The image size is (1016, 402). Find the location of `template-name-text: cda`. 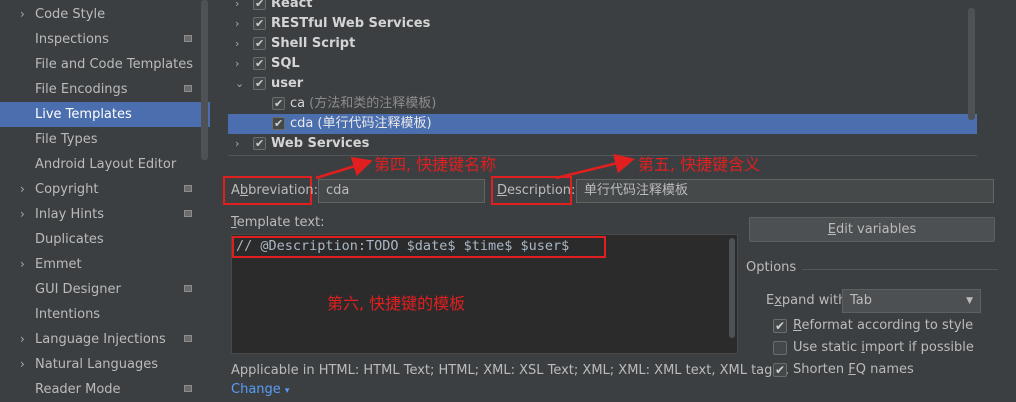

template-name-text: cda is located at coordinates (302, 123).